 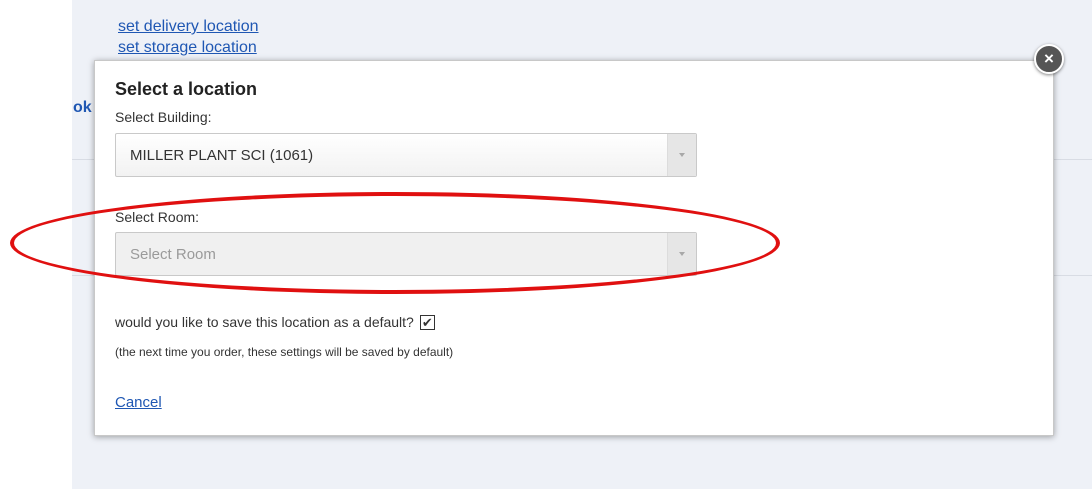 I want to click on checkmark-icon: ✔, so click(x=427, y=322).